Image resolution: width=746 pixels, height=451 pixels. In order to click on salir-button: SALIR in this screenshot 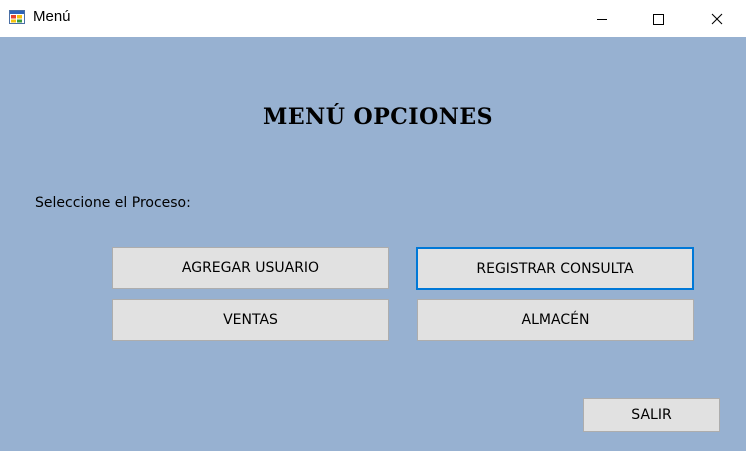, I will do `click(651, 415)`.